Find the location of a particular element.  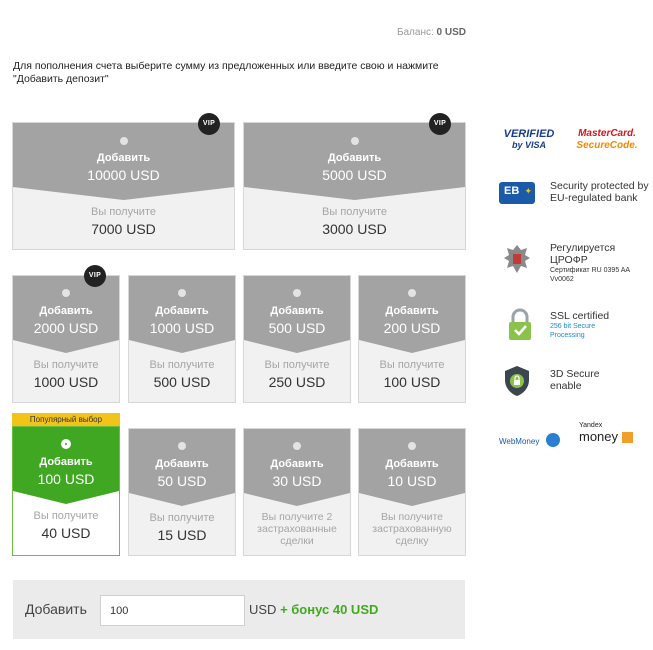

webmoney-label: WebMoney is located at coordinates (519, 441).